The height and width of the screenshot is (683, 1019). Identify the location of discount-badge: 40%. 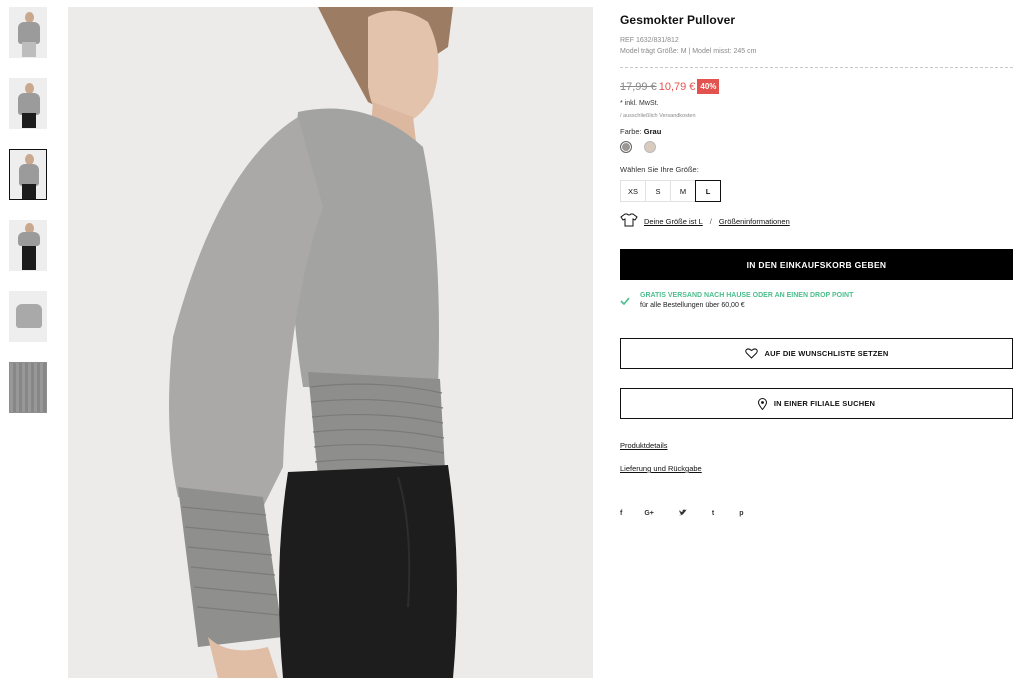
(708, 86).